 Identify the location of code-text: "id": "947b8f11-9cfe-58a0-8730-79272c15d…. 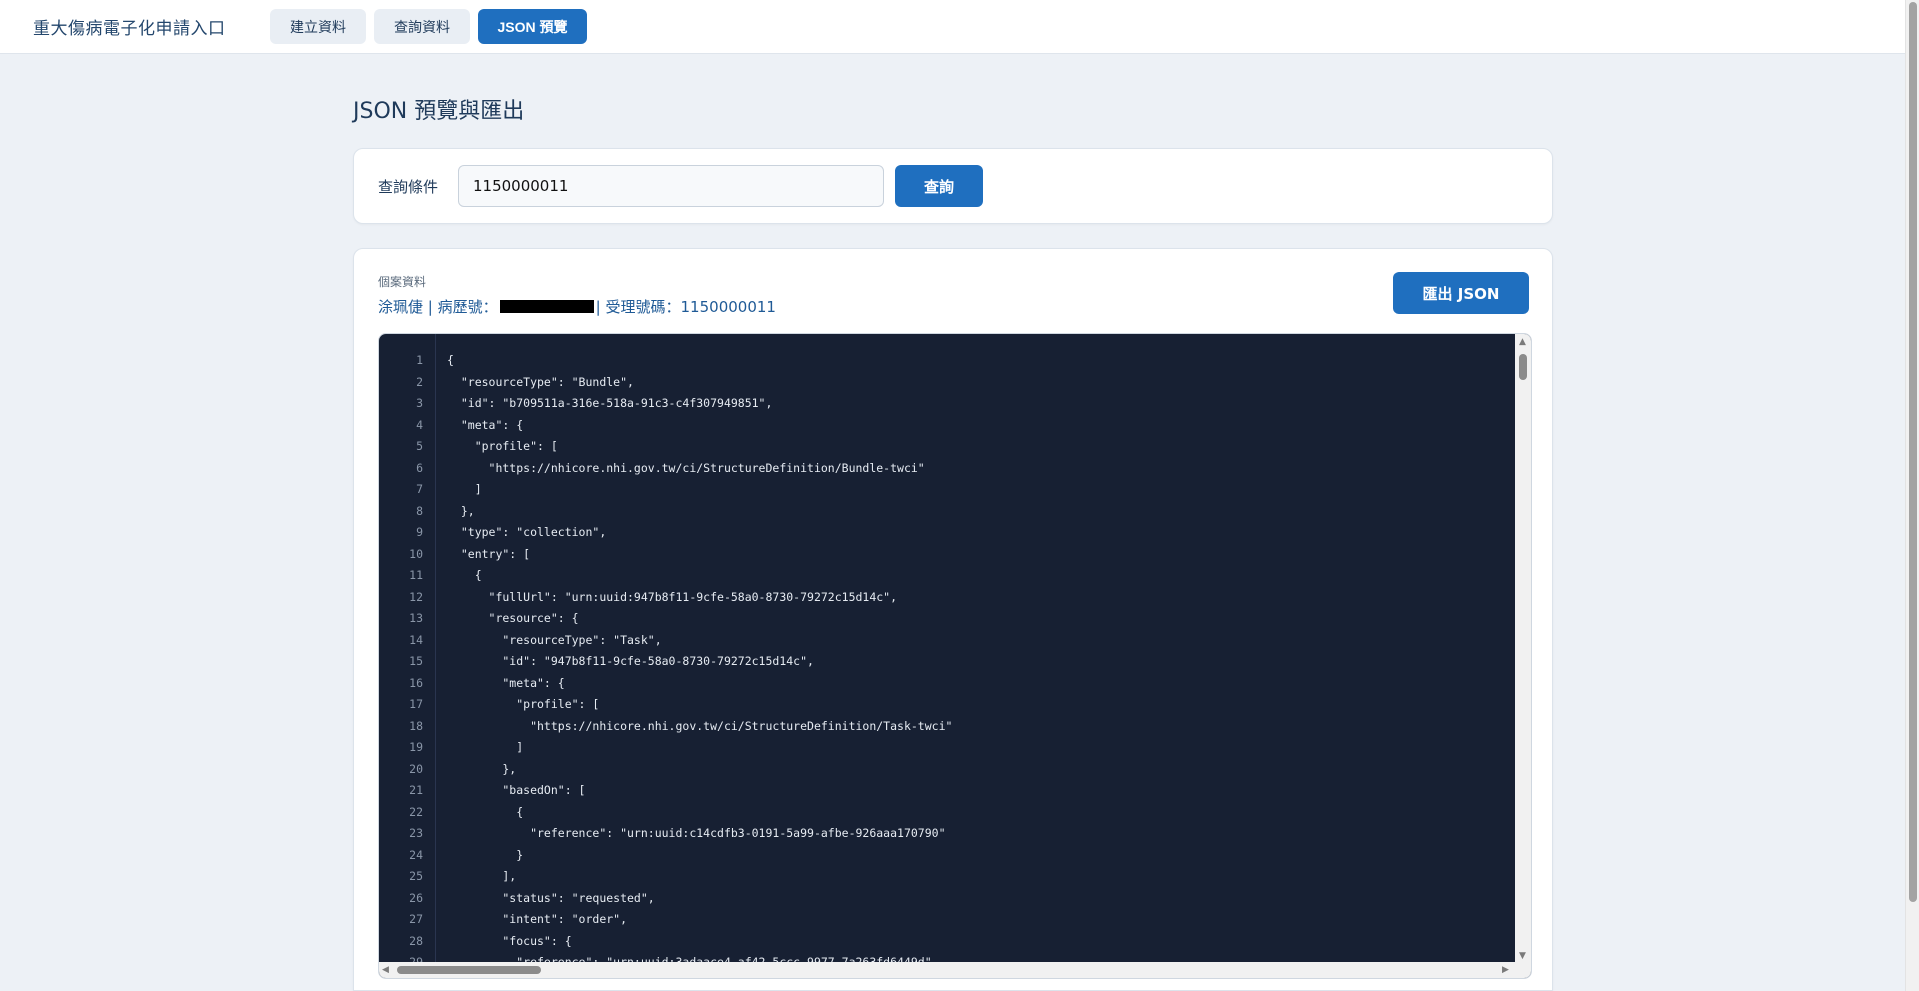
(630, 661).